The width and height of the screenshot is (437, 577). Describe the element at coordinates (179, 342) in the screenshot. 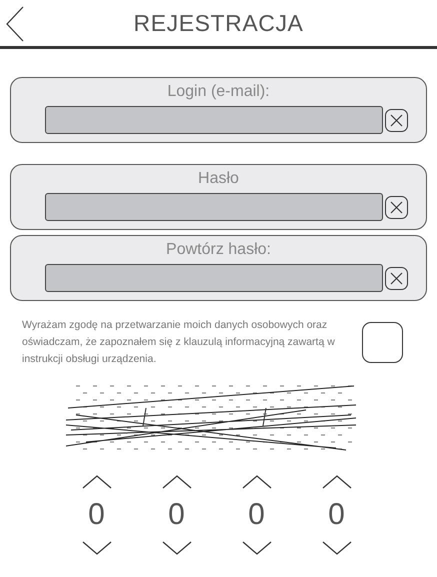

I see `consent-text: Wyrażam zgodę na przetwarzanie moich danych osobowych oraz oświadczam, że zapoznałem się z klauzulą informacyjną zawartą w instrukcji obsługi urządzenia.` at that location.